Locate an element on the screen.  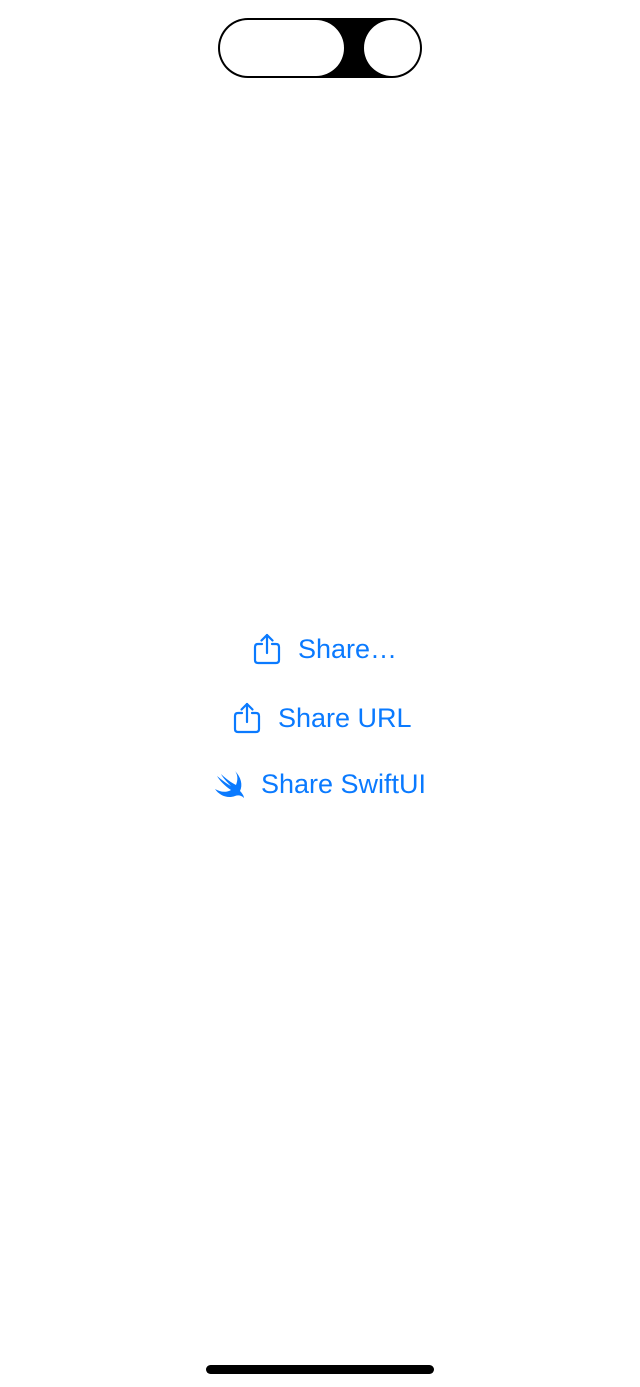
home-indicator is located at coordinates (320, 1369).